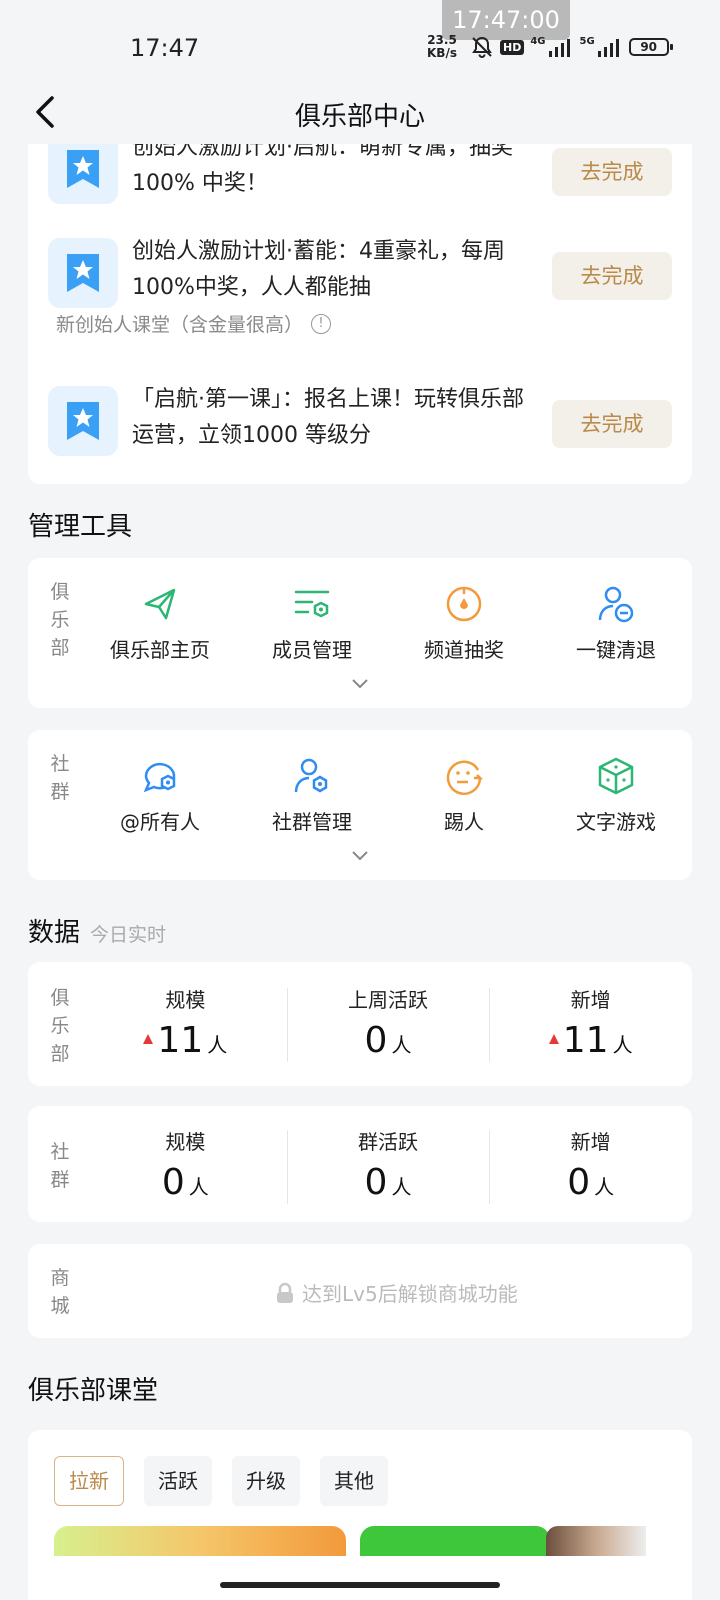  Describe the element at coordinates (590, 1167) in the screenshot. I see `stat-new: 新增 0人` at that location.